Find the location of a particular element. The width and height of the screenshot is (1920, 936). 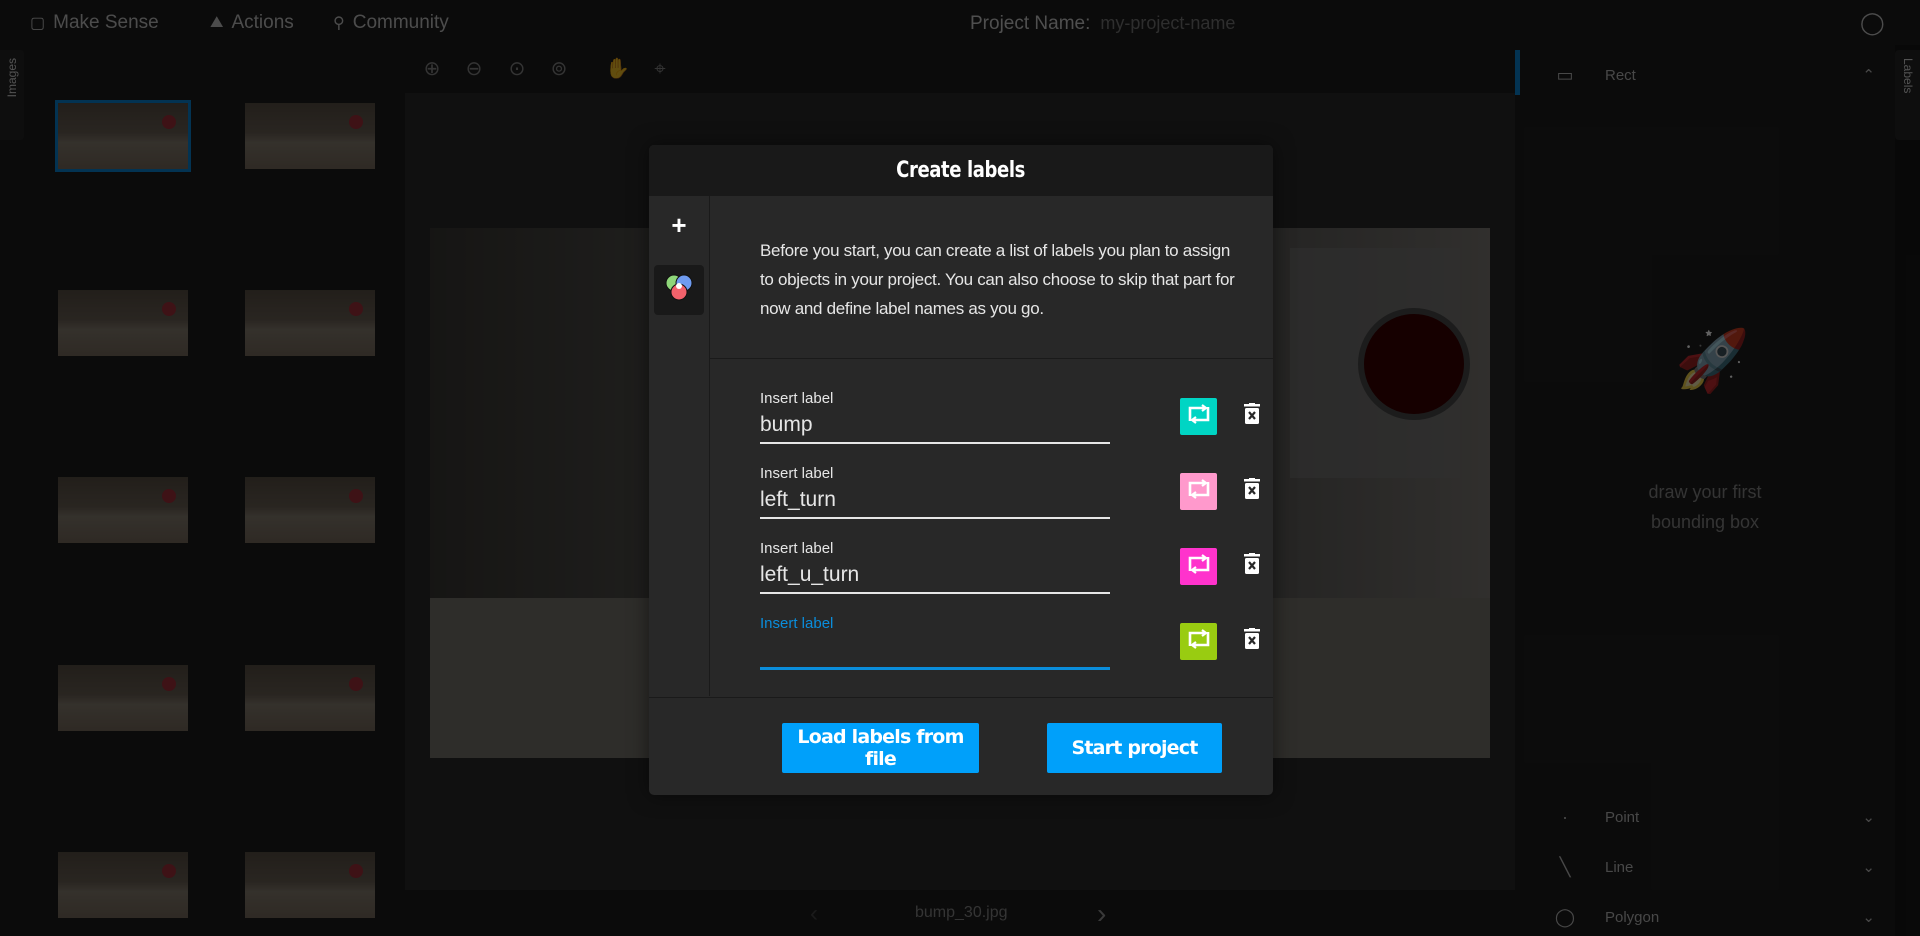

add-label-button: + is located at coordinates (679, 225).